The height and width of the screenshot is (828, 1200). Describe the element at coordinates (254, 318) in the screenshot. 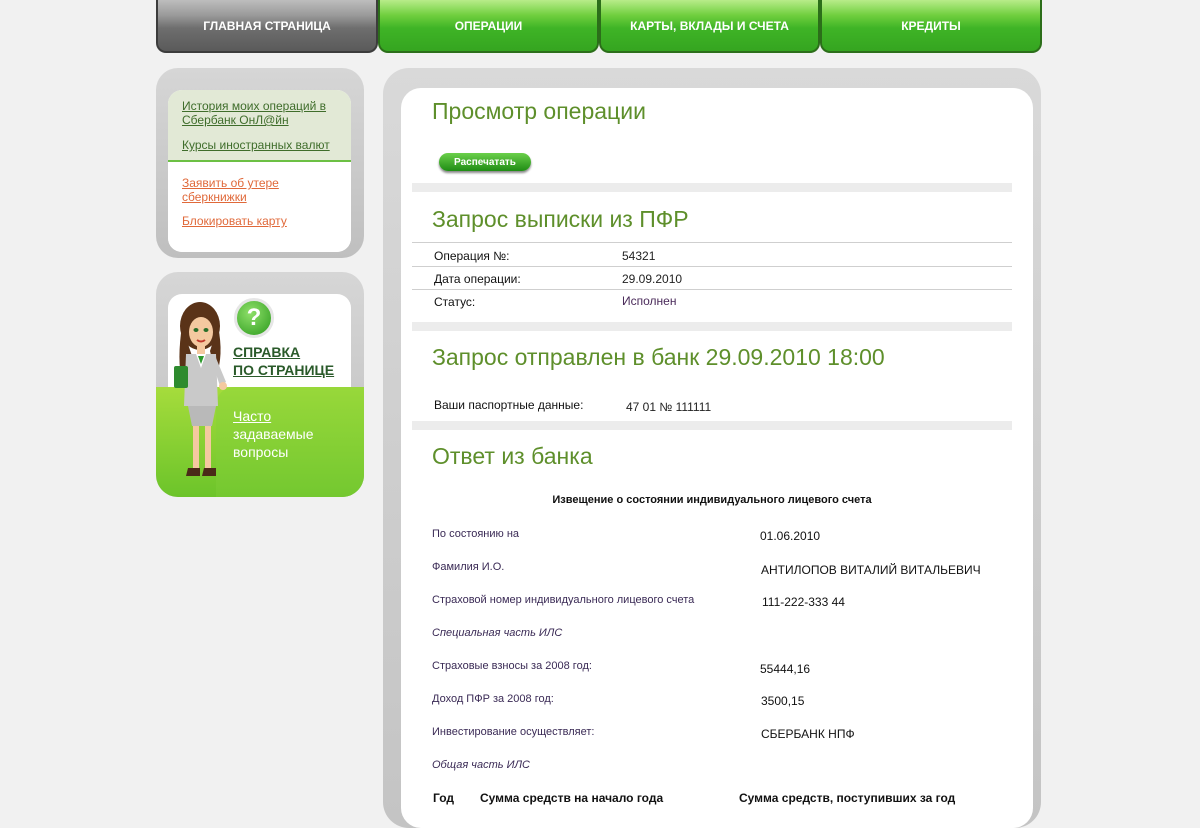

I see `question-icon: ?` at that location.